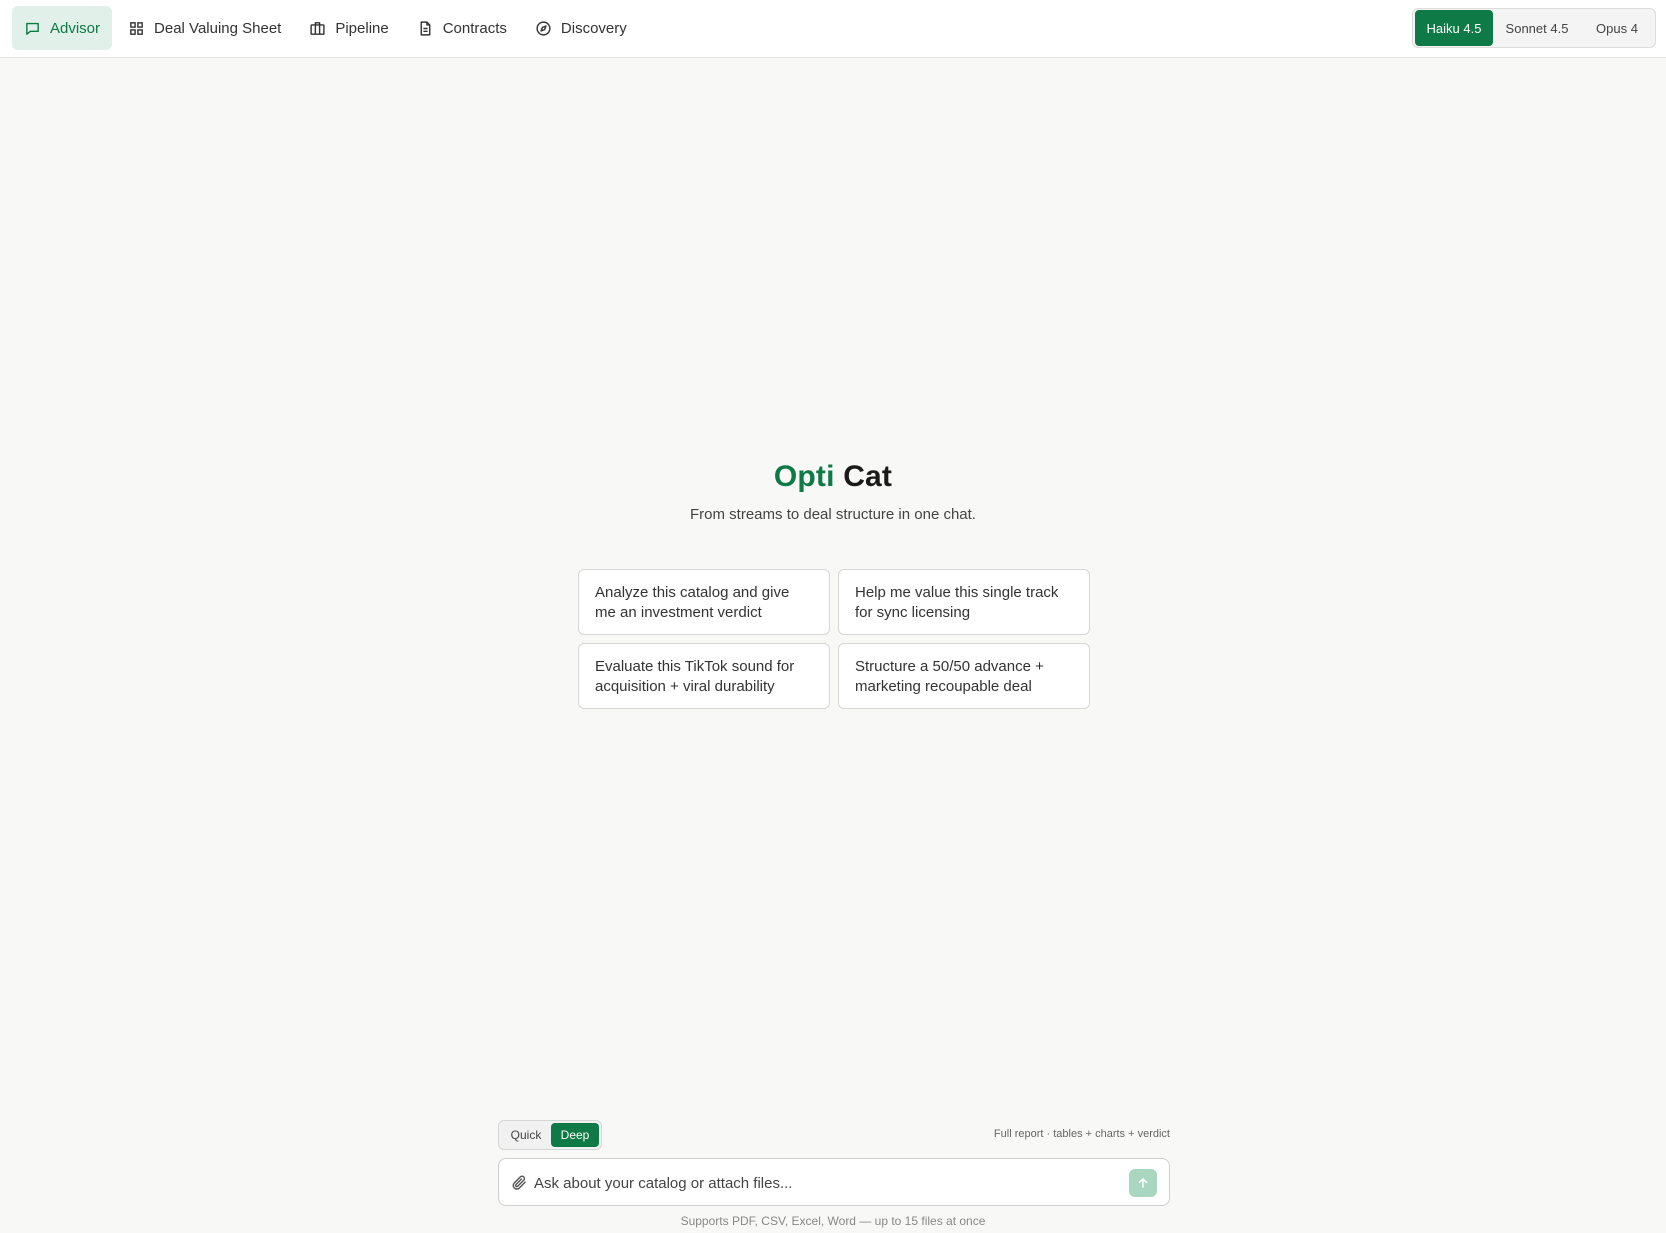 The height and width of the screenshot is (1233, 1666). Describe the element at coordinates (868, 476) in the screenshot. I see `brand-title-part2: Cat` at that location.